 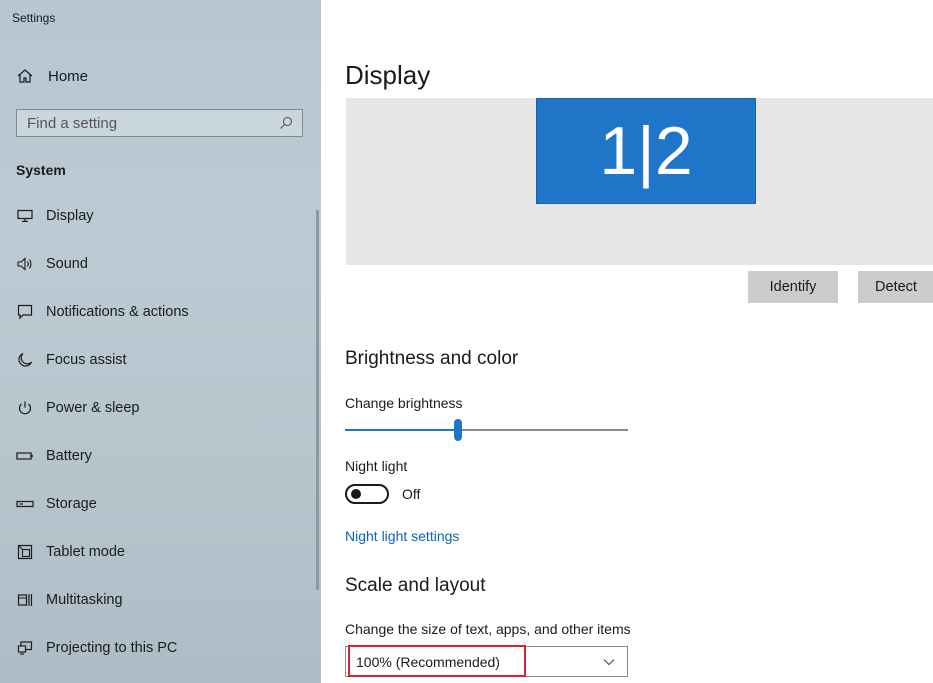 I want to click on brightness-label: Change brightness, so click(x=404, y=403).